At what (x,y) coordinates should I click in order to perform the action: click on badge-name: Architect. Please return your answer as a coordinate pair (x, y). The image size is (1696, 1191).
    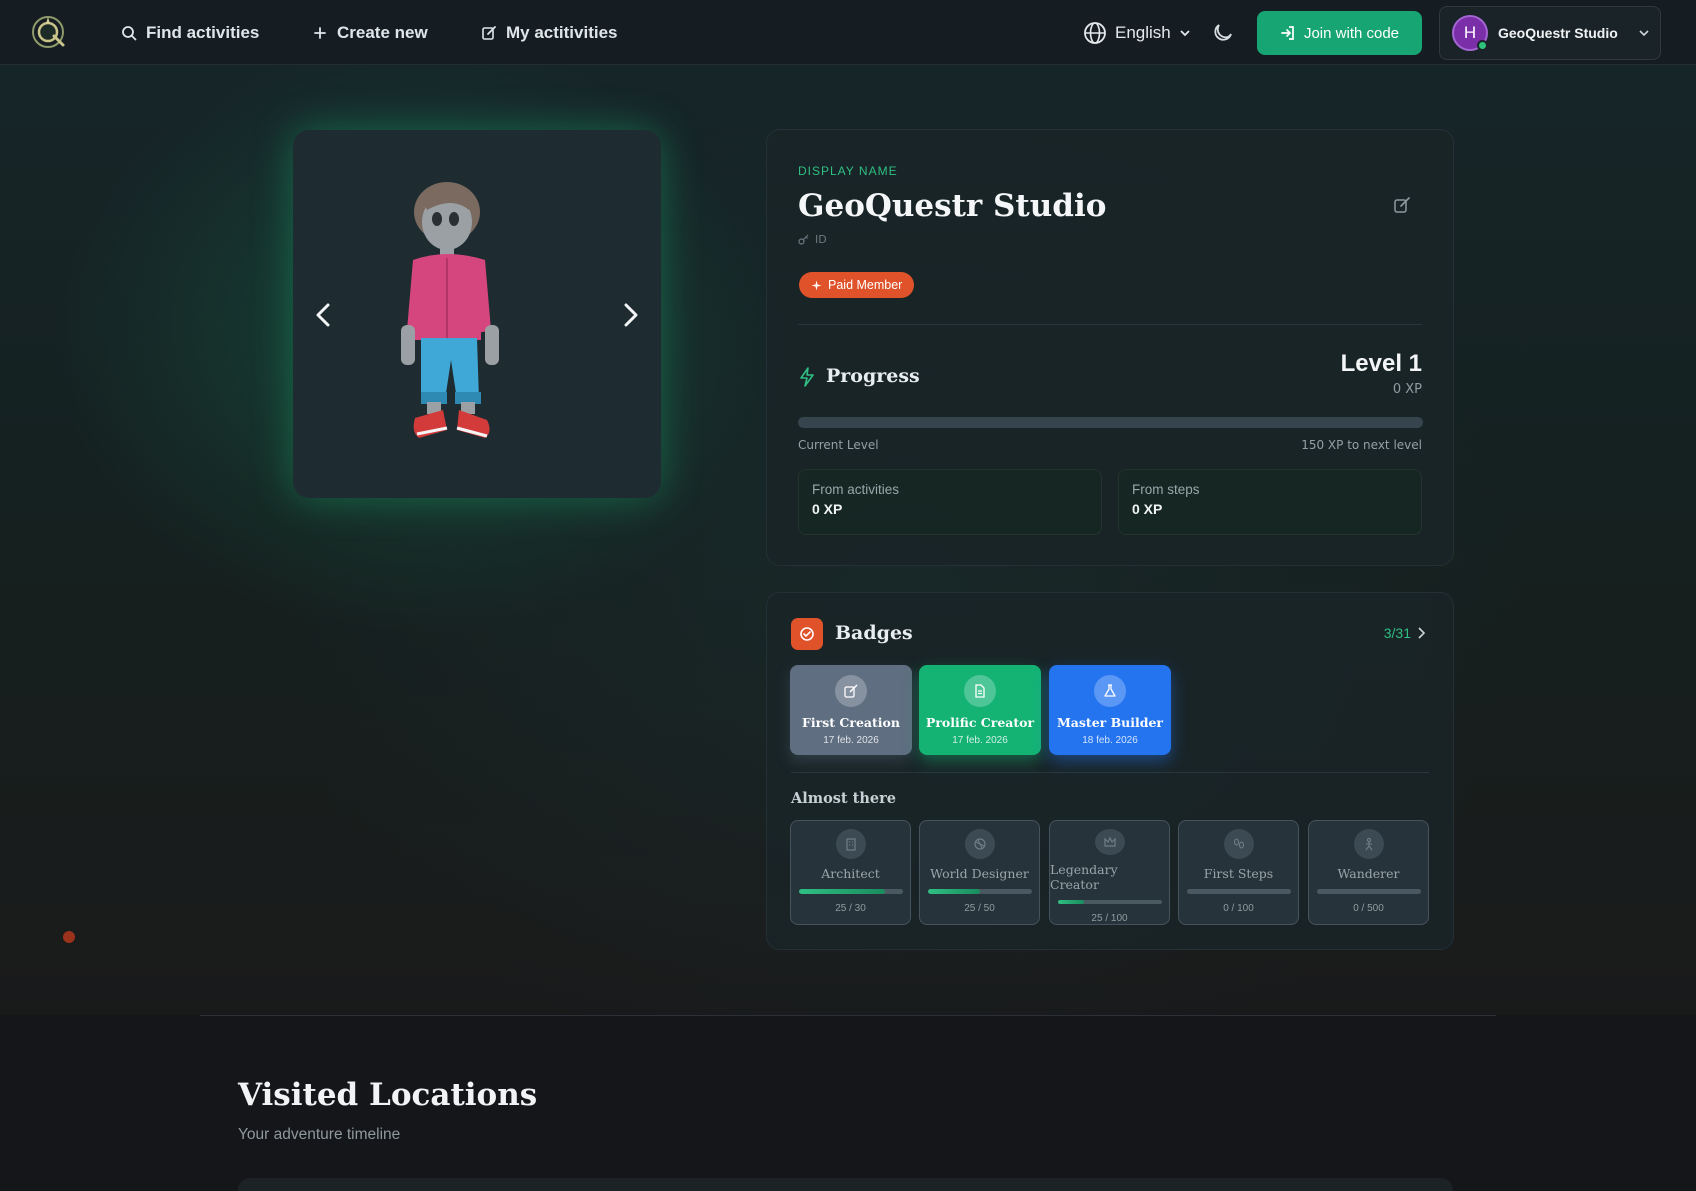
    Looking at the image, I should click on (850, 873).